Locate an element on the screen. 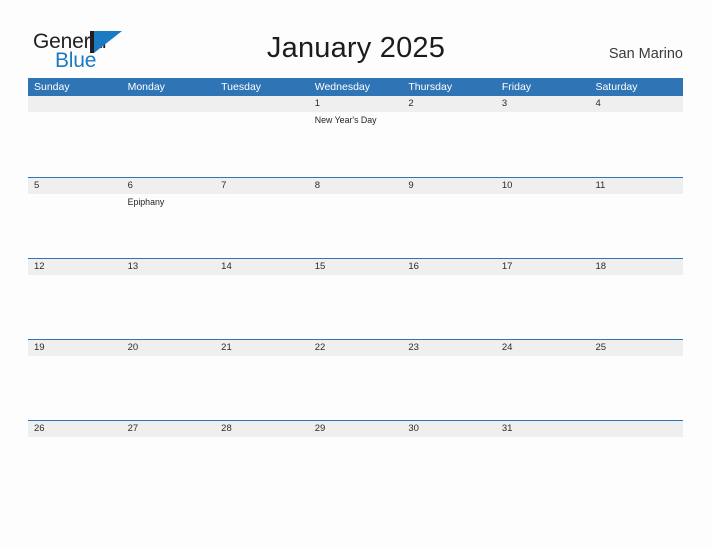  day-cell: 1 New Year's Day is located at coordinates (356, 136).